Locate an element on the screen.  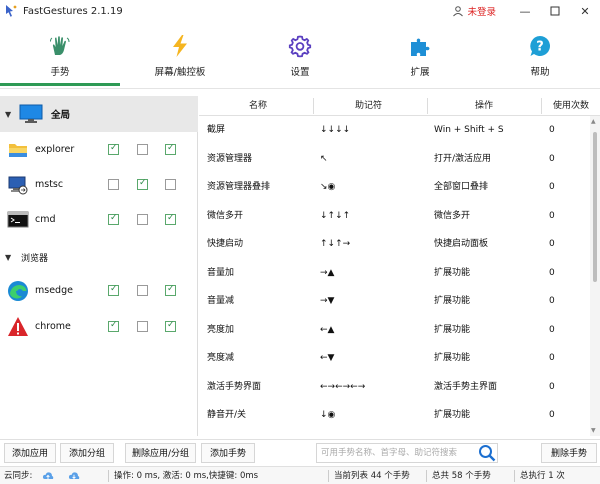
list-item-explorer: explorer is located at coordinates (99, 149).